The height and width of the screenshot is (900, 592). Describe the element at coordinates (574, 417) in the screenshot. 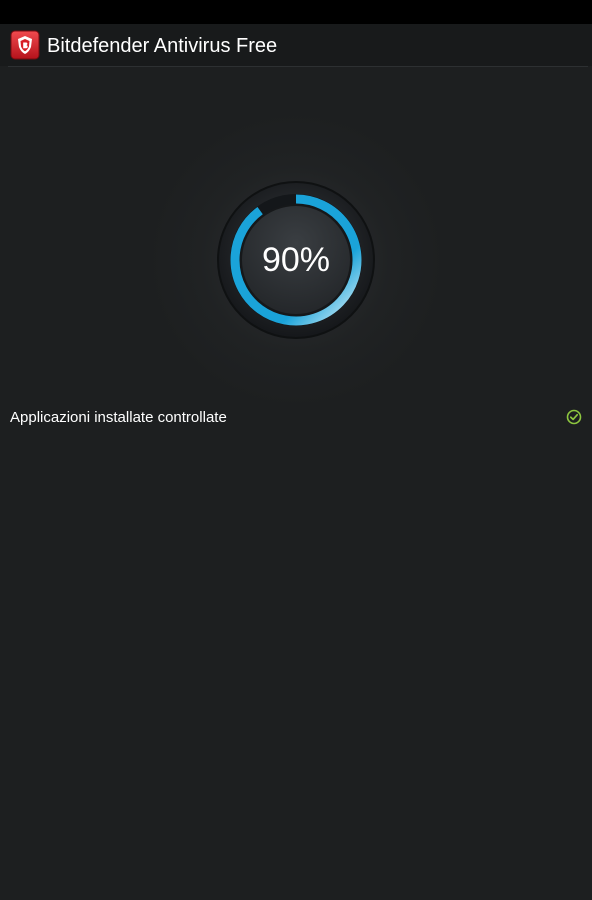

I see `check-circle-icon` at that location.